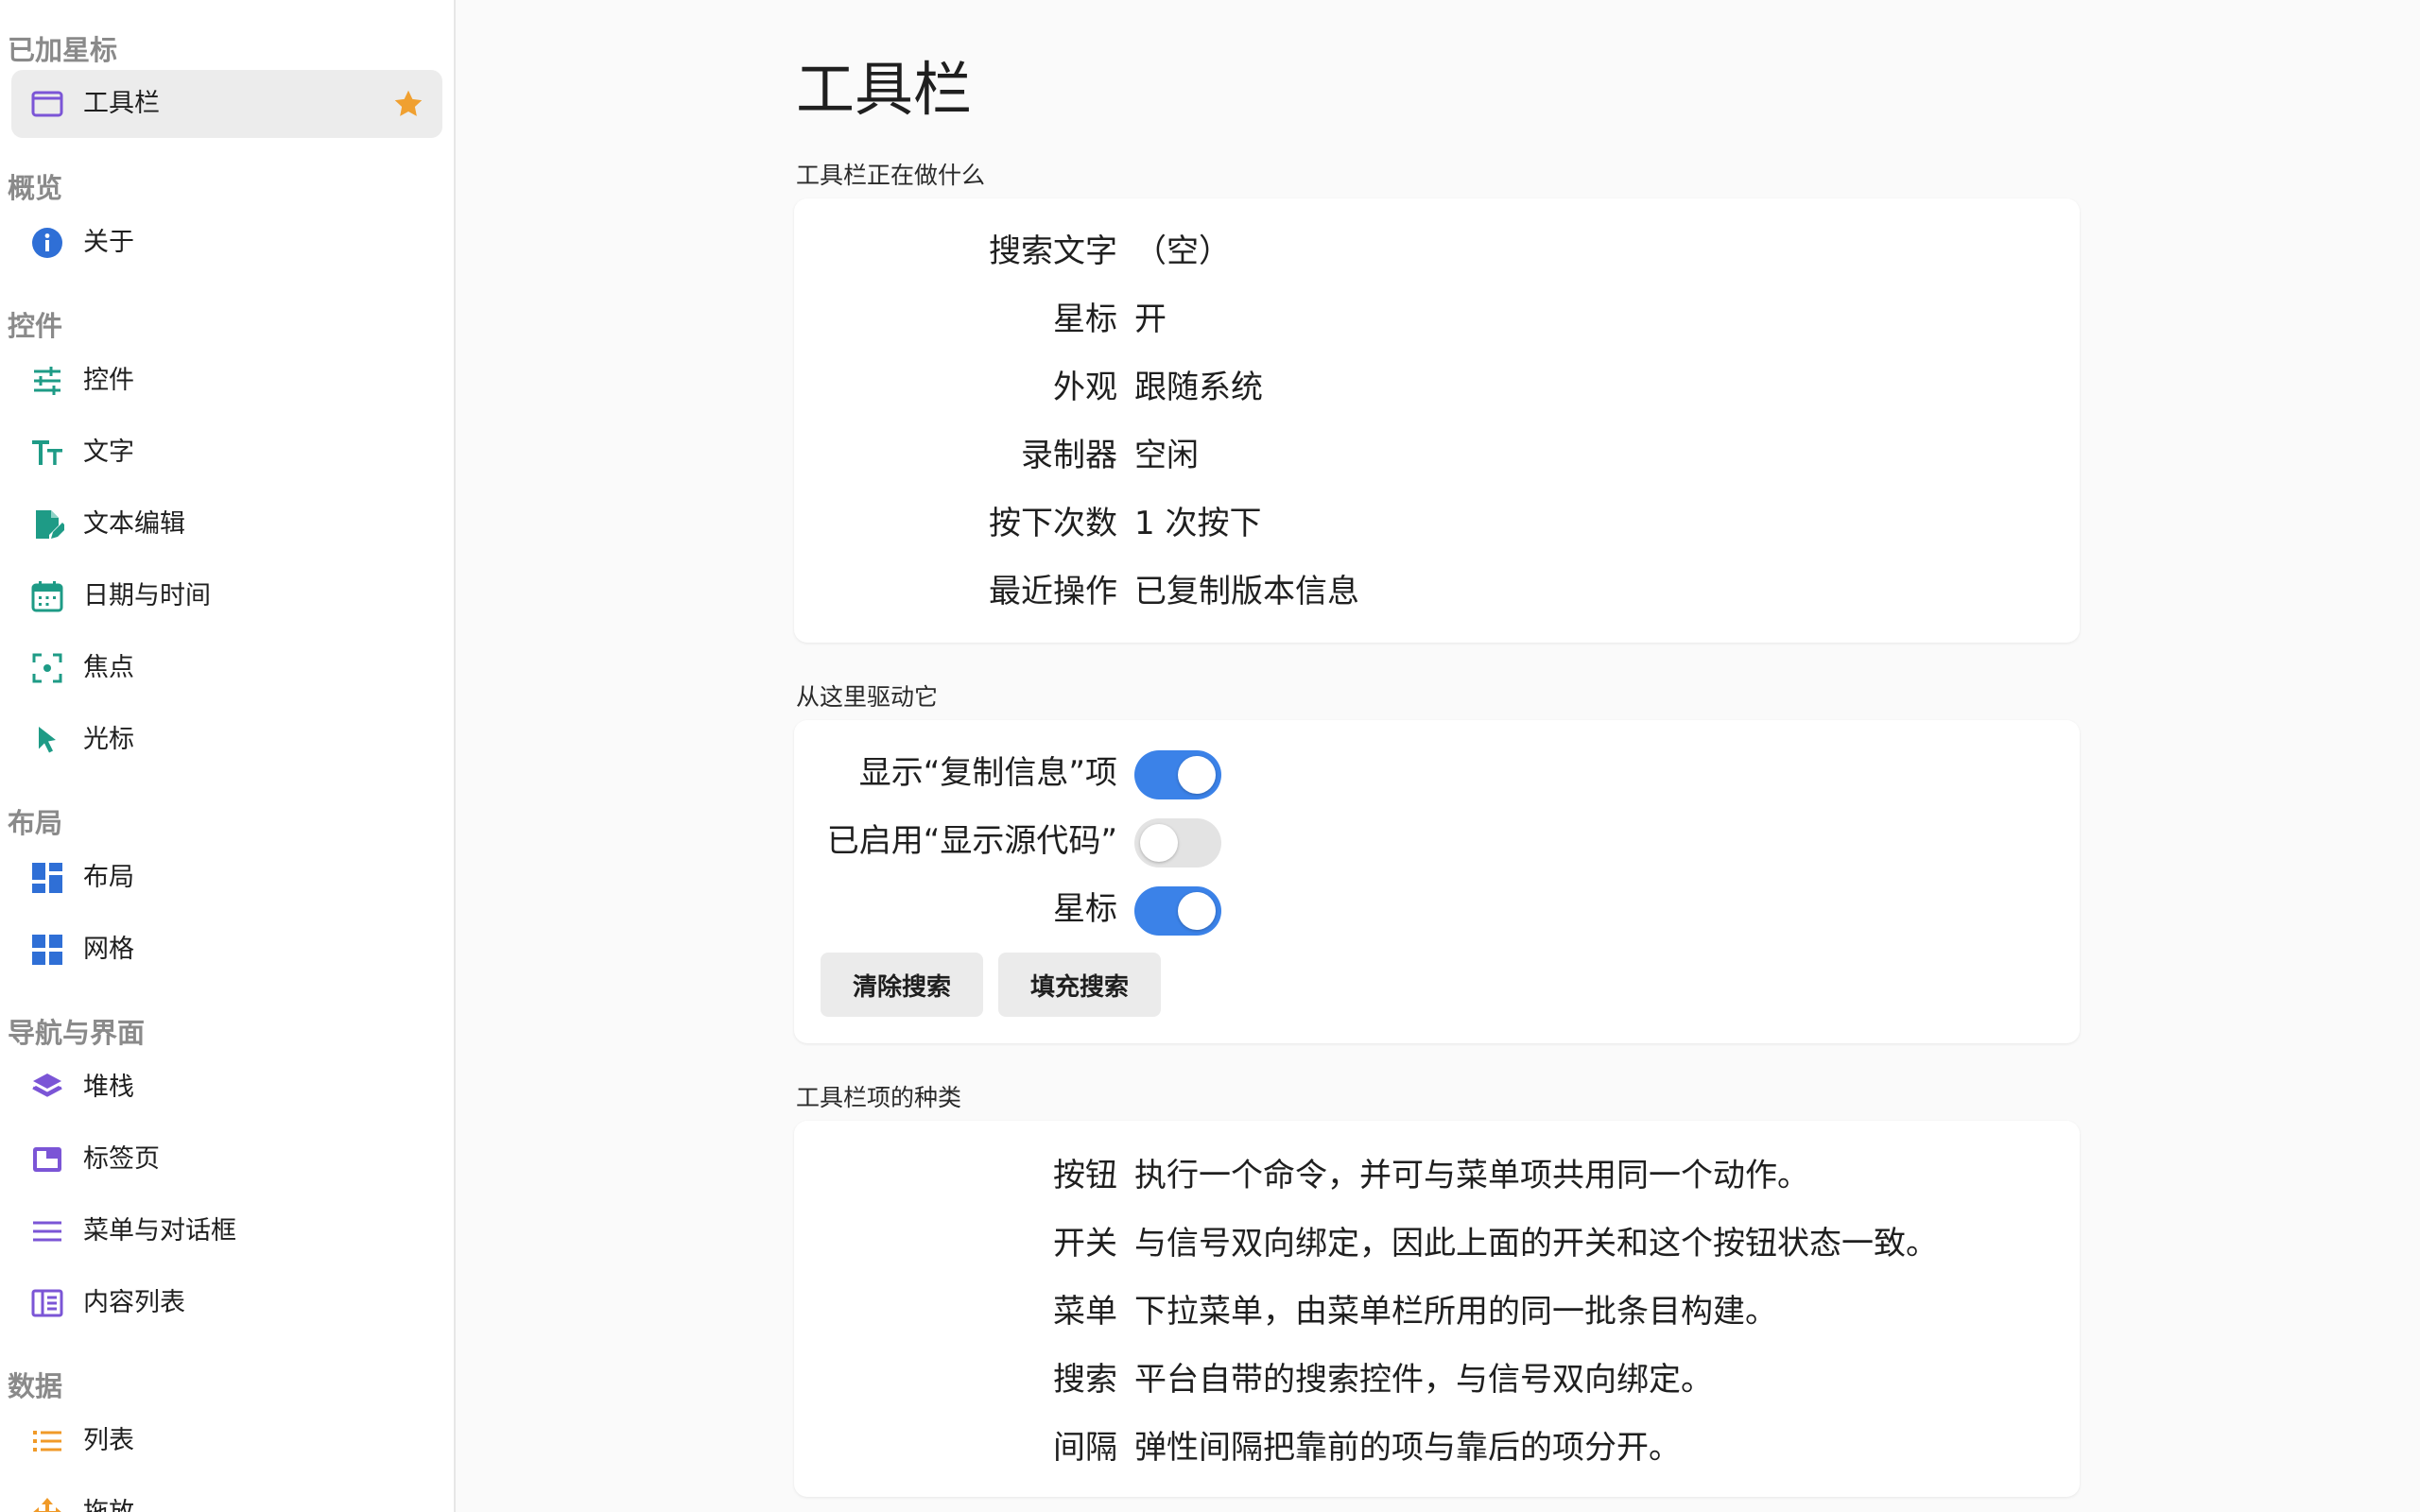 The width and height of the screenshot is (2420, 1512). What do you see at coordinates (879, 1097) in the screenshot?
I see `group-label-kinds: 工具栏项的种类` at bounding box center [879, 1097].